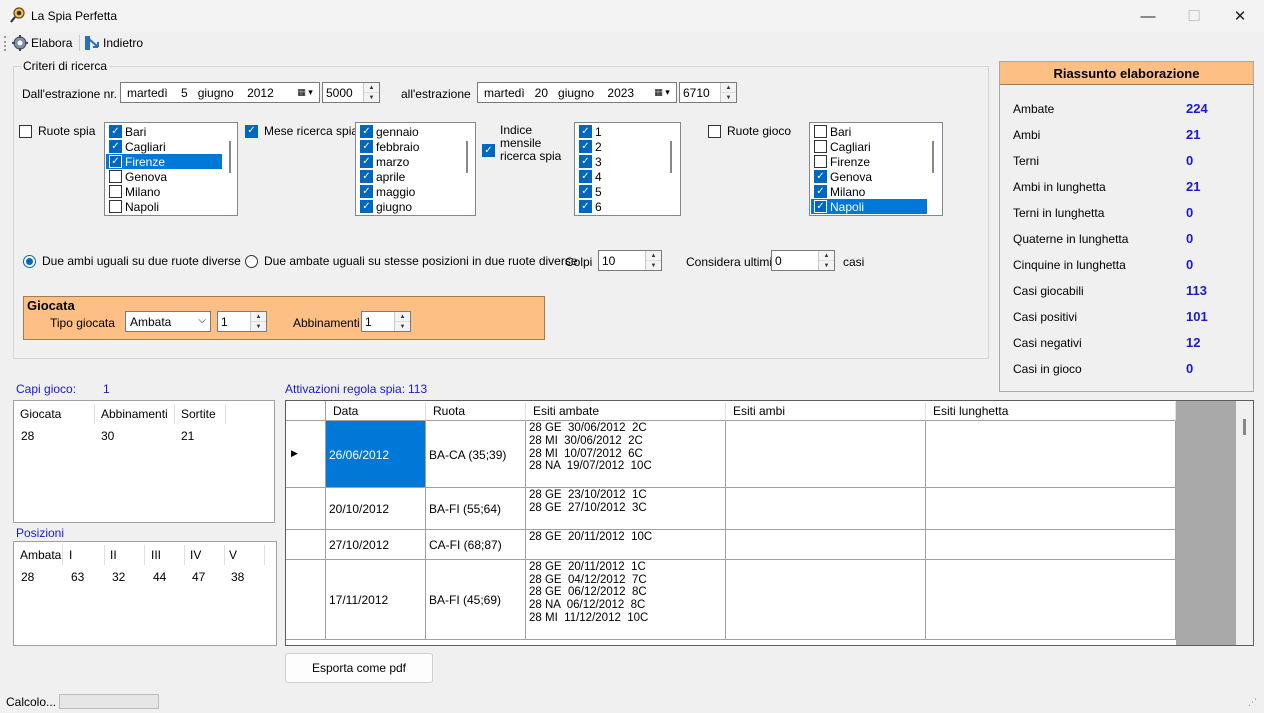 This screenshot has width=1264, height=713. I want to click on ruote-gioco-item: Cagliari, so click(869, 146).